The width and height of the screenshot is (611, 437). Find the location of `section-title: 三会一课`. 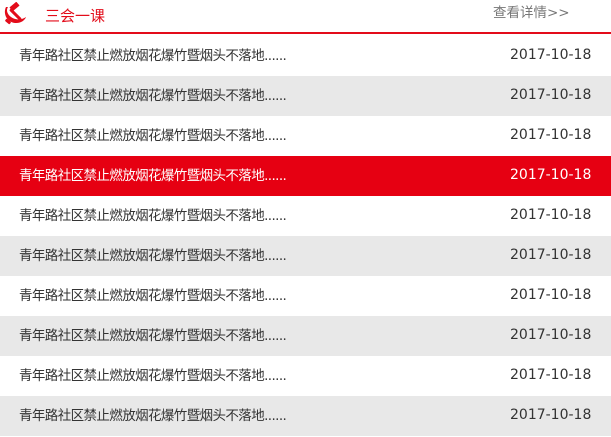

section-title: 三会一课 is located at coordinates (75, 16).